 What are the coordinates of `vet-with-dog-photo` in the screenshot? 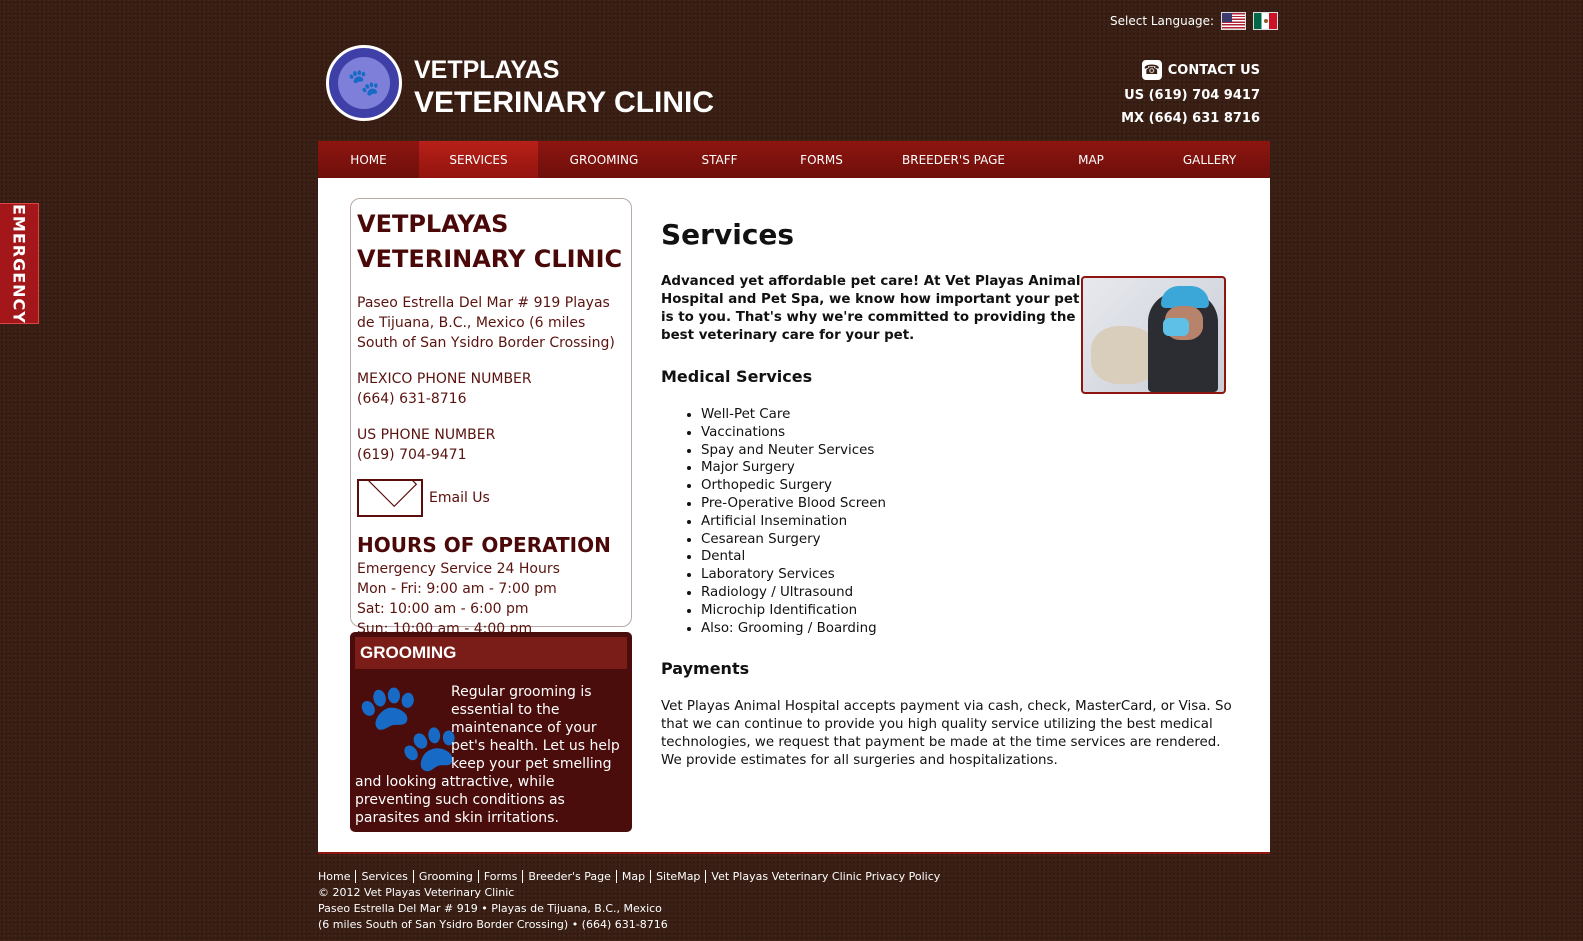 It's located at (1153, 335).